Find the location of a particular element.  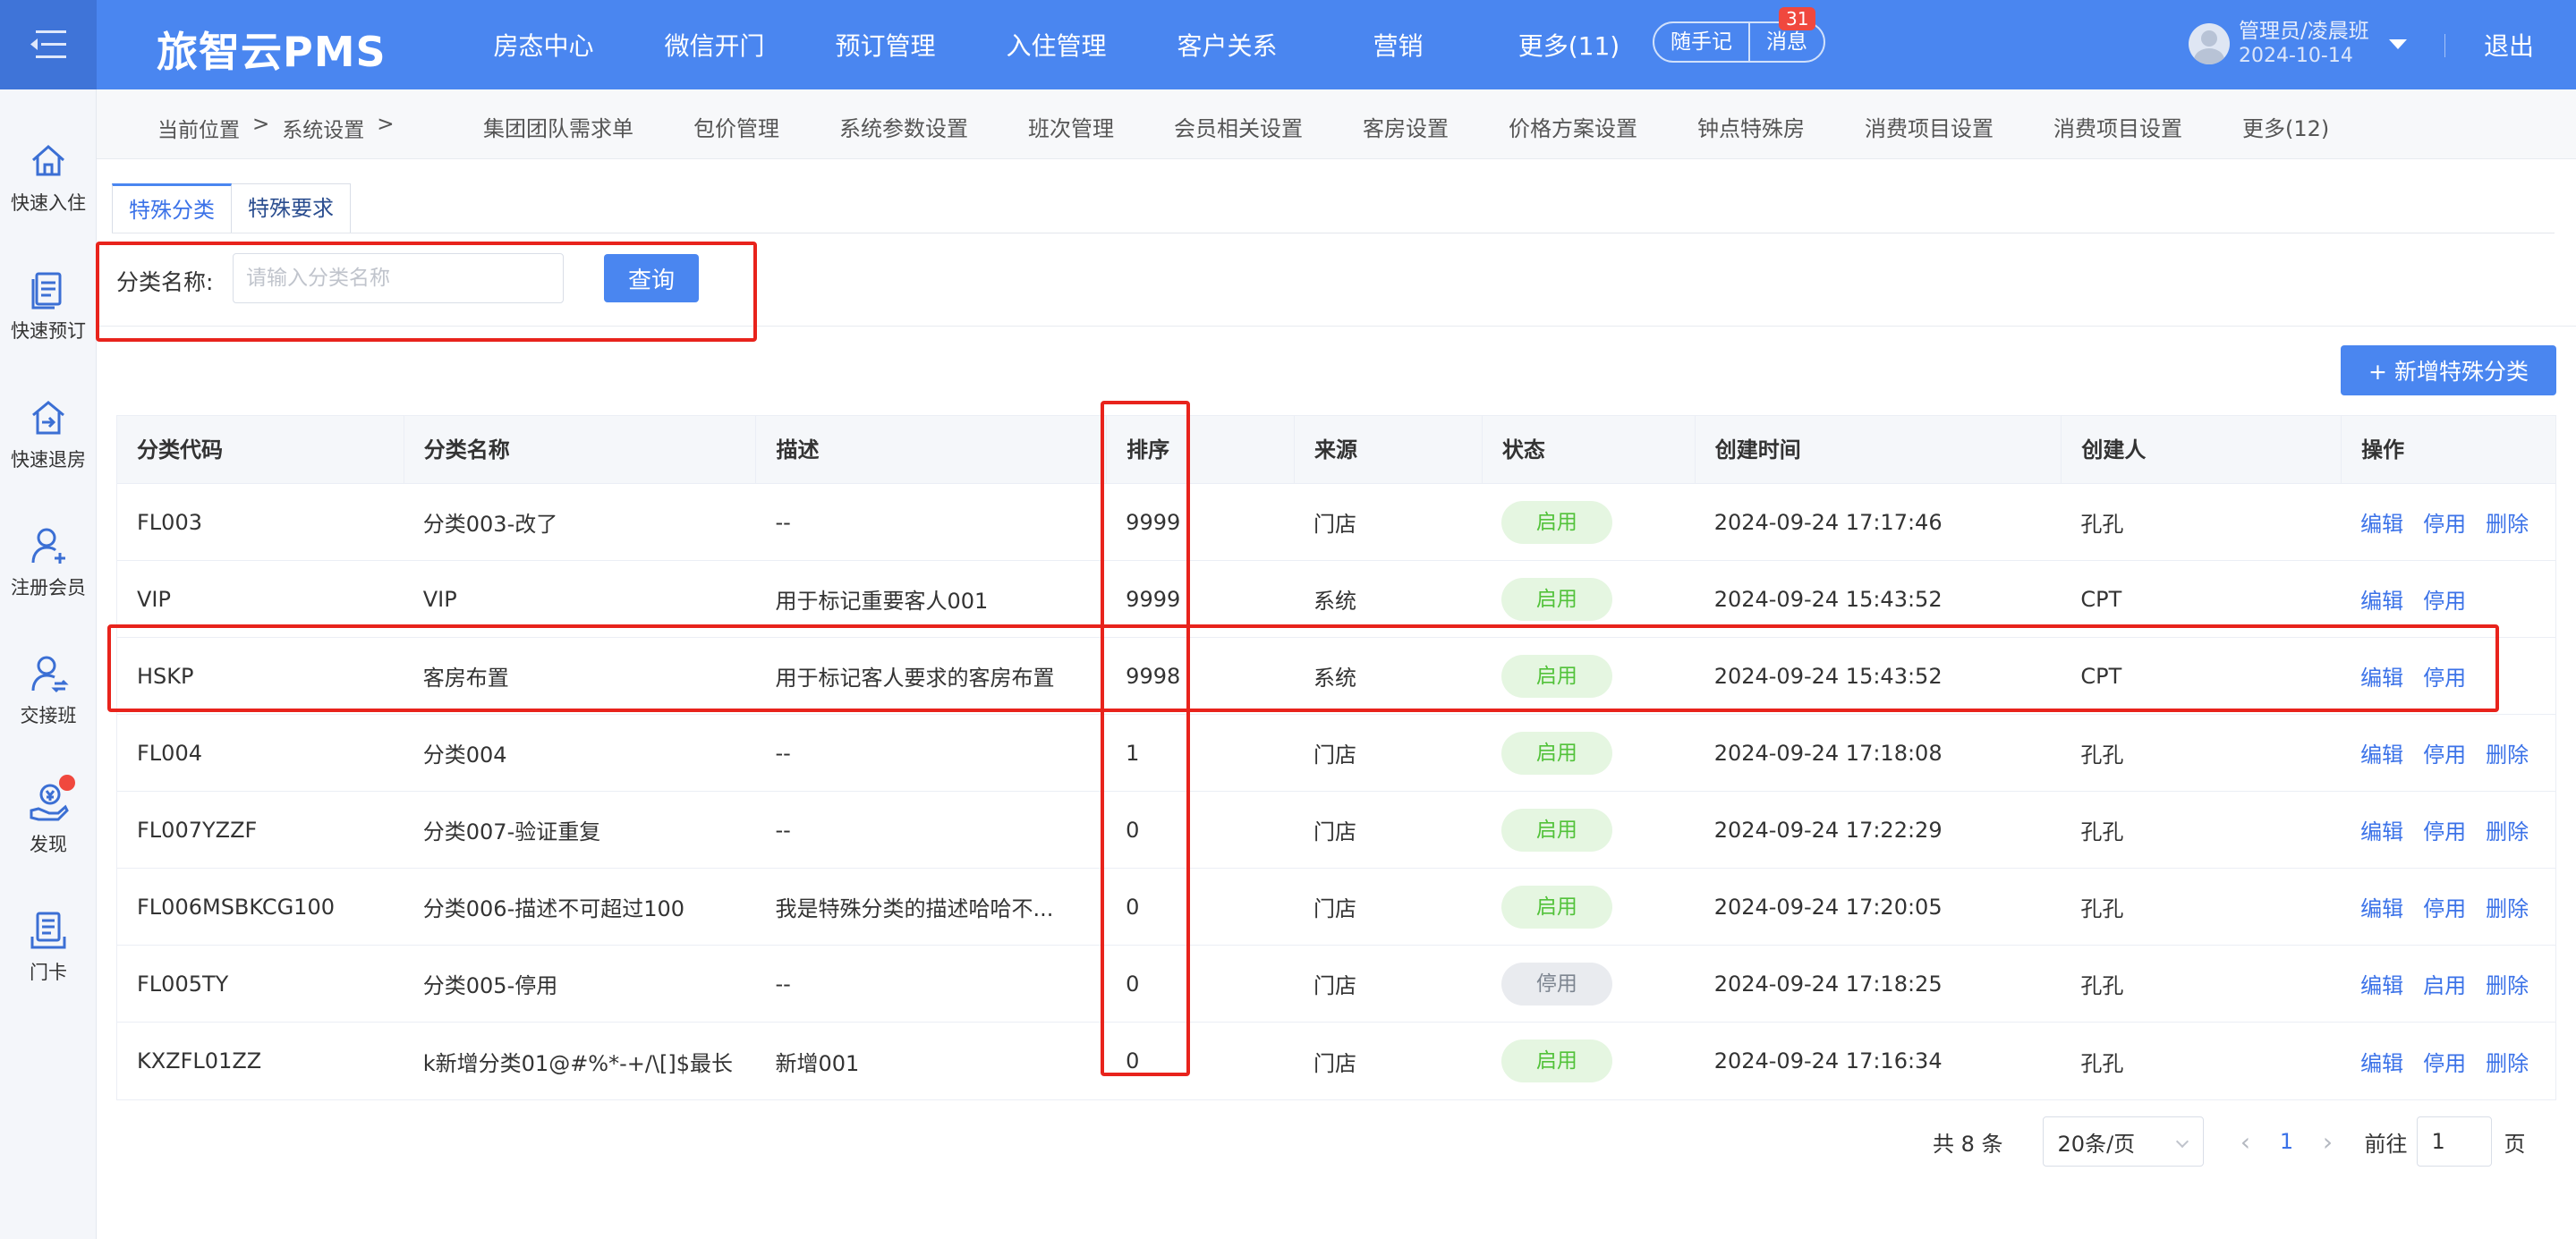

subnav-room: 客房设置 is located at coordinates (1406, 126).